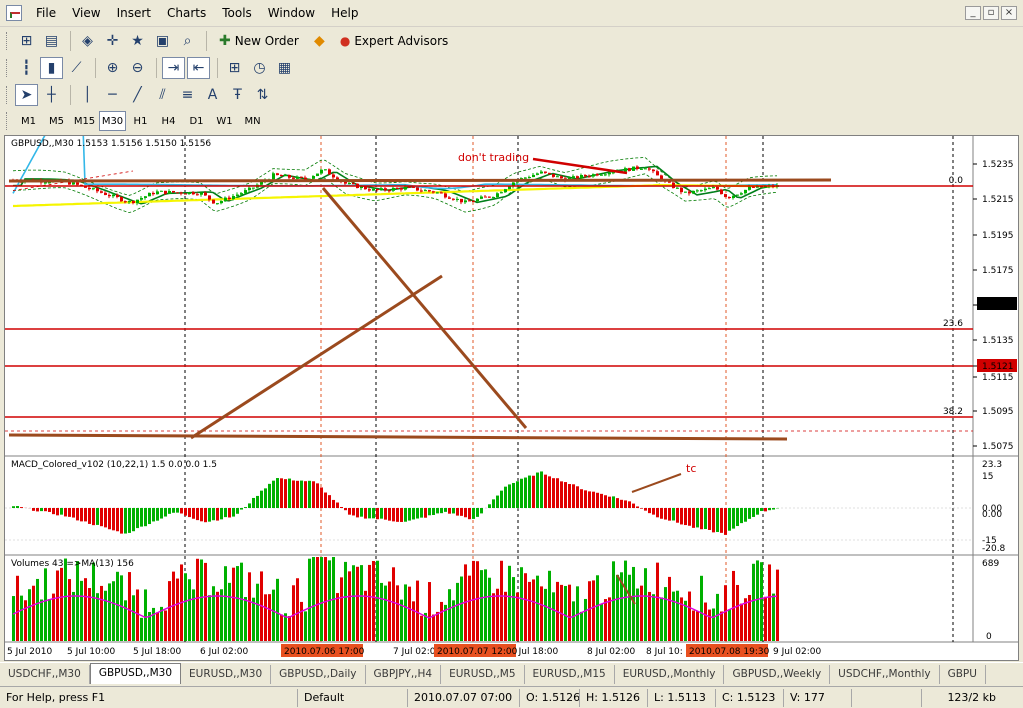 This screenshot has height=708, width=1023. Describe the element at coordinates (135, 673) in the screenshot. I see `tab-gbpusd-m30: GBPUSD,,M30` at that location.